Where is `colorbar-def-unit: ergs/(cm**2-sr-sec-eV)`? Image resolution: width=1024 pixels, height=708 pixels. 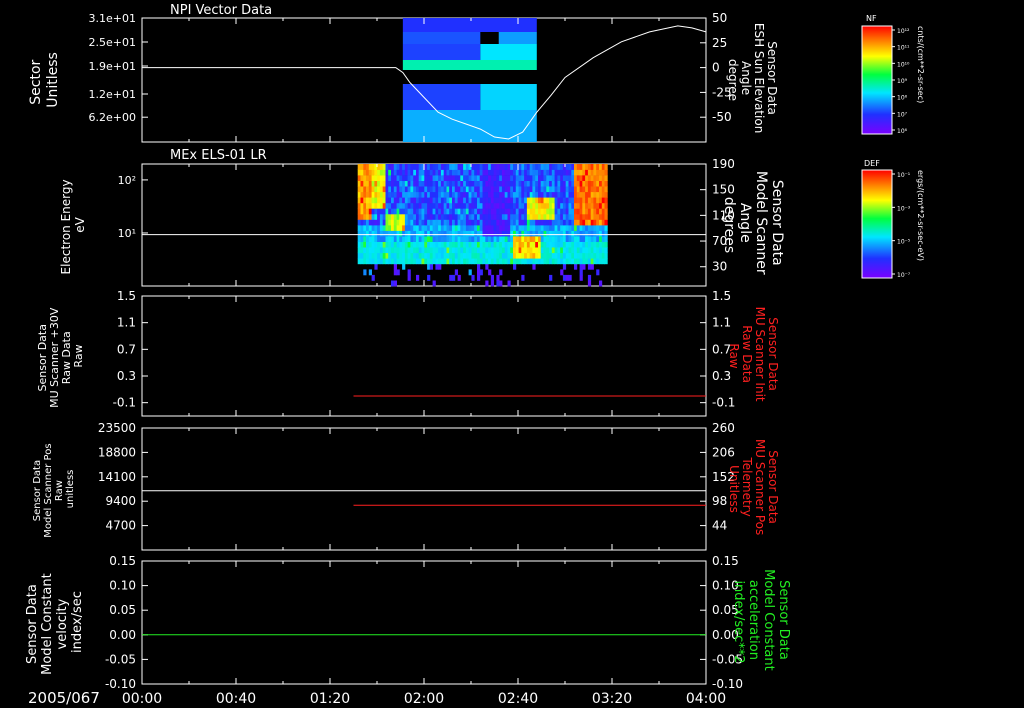
colorbar-def-unit: ergs/(cm**2-sr-sec-eV) is located at coordinates (920, 215).